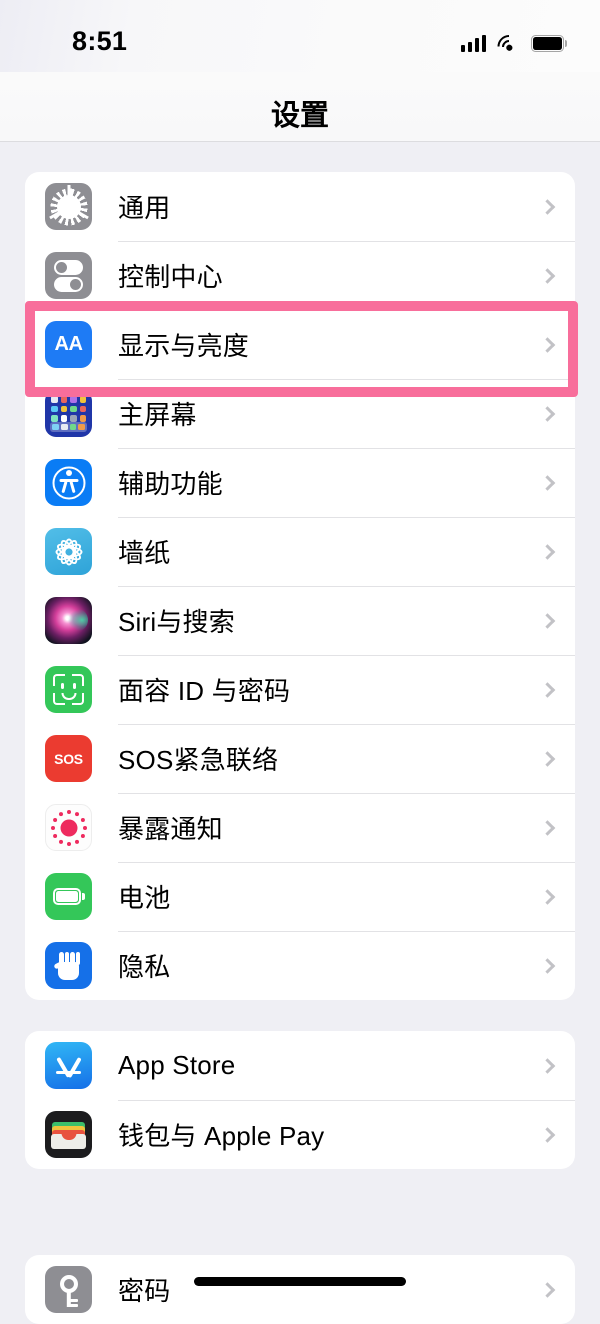 This screenshot has height=1324, width=600. Describe the element at coordinates (68, 965) in the screenshot. I see `privacy-hand-icon` at that location.